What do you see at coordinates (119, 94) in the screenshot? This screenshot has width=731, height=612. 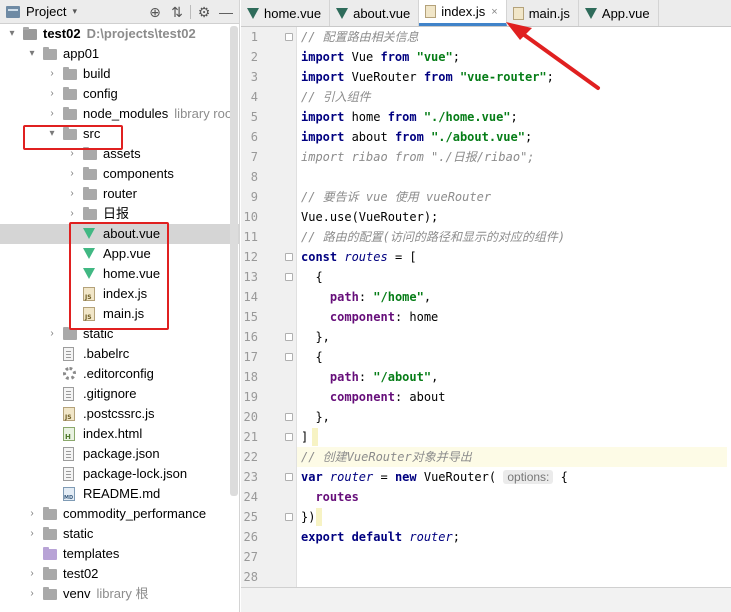 I see `tree-item: › config` at bounding box center [119, 94].